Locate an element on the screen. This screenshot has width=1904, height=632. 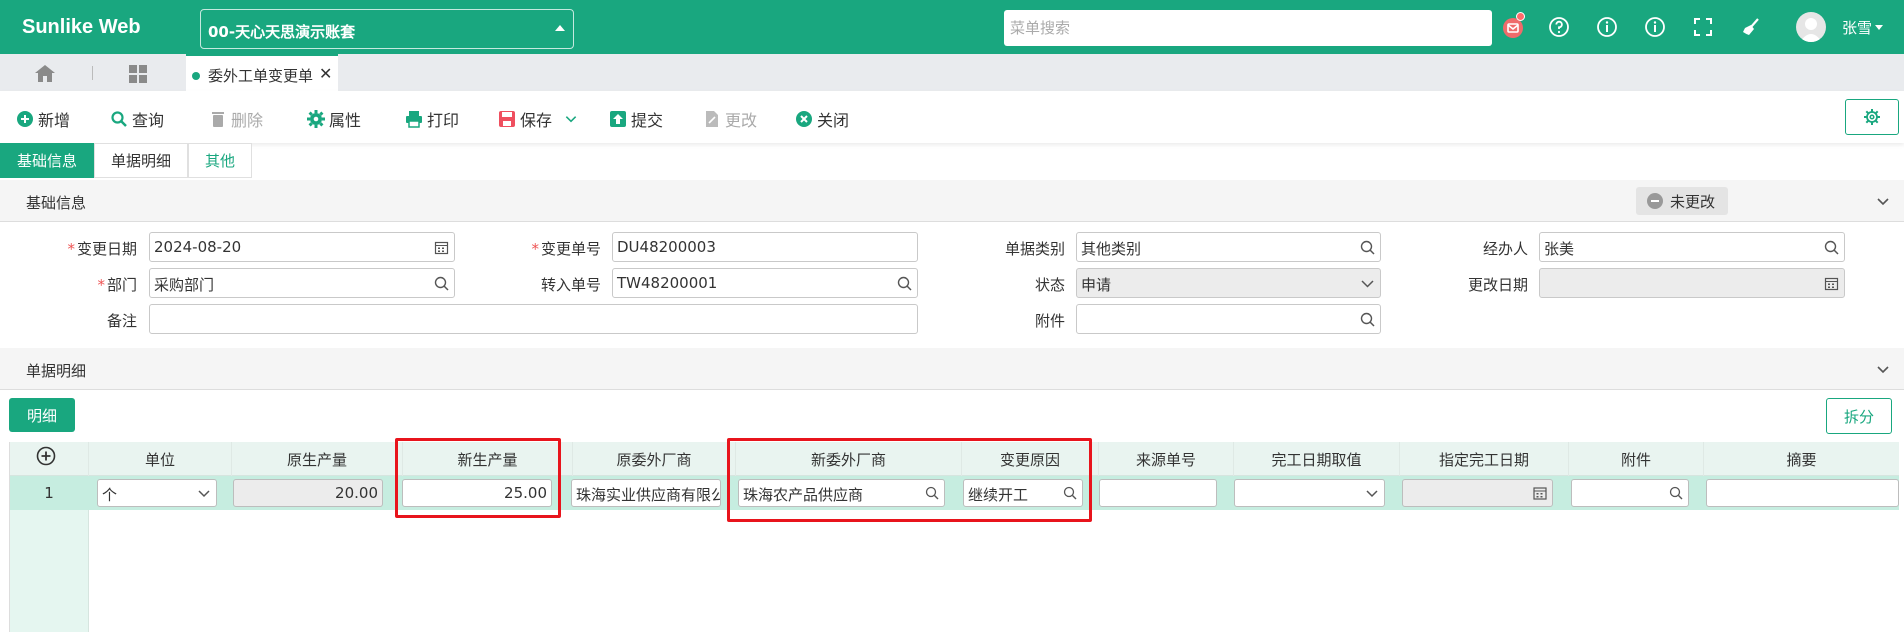
fullscreen-icon is located at coordinates (1703, 27).